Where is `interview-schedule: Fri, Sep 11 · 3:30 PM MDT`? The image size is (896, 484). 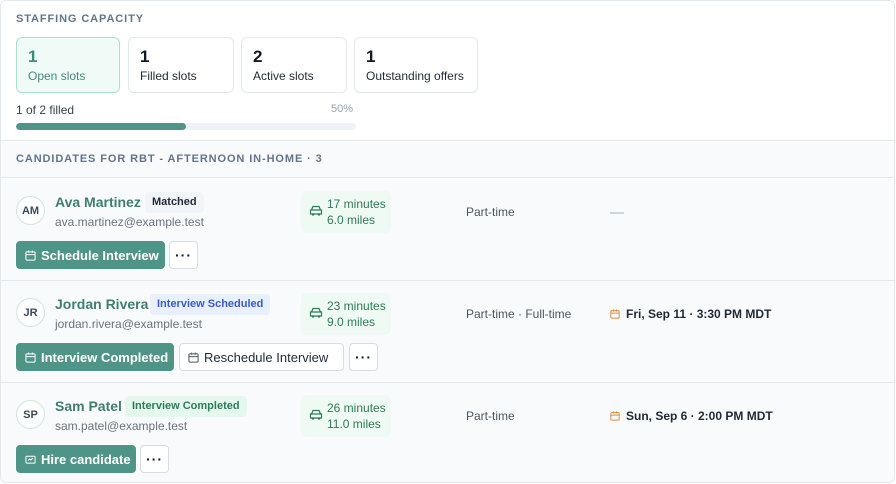
interview-schedule: Fri, Sep 11 · 3:30 PM MDT is located at coordinates (690, 314).